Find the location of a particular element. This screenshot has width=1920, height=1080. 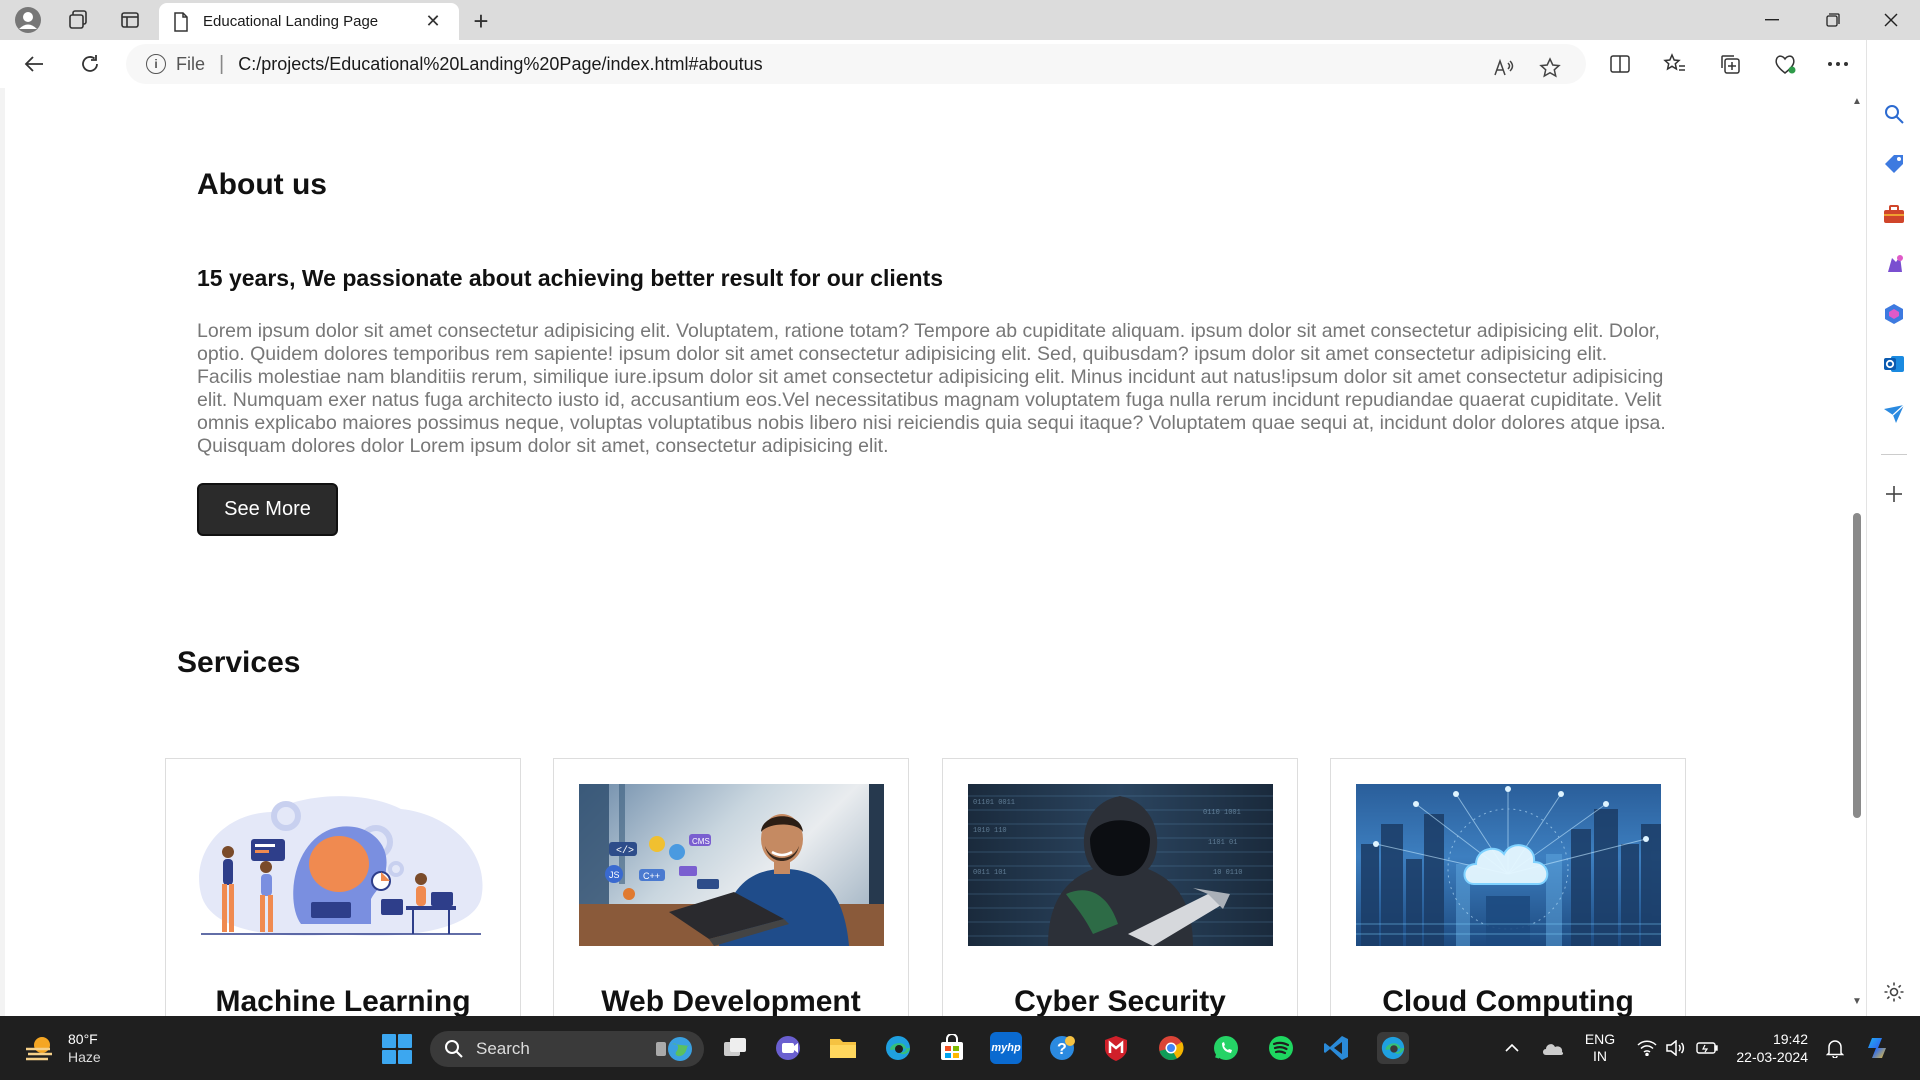

shopping-tag-icon is located at coordinates (1894, 164).